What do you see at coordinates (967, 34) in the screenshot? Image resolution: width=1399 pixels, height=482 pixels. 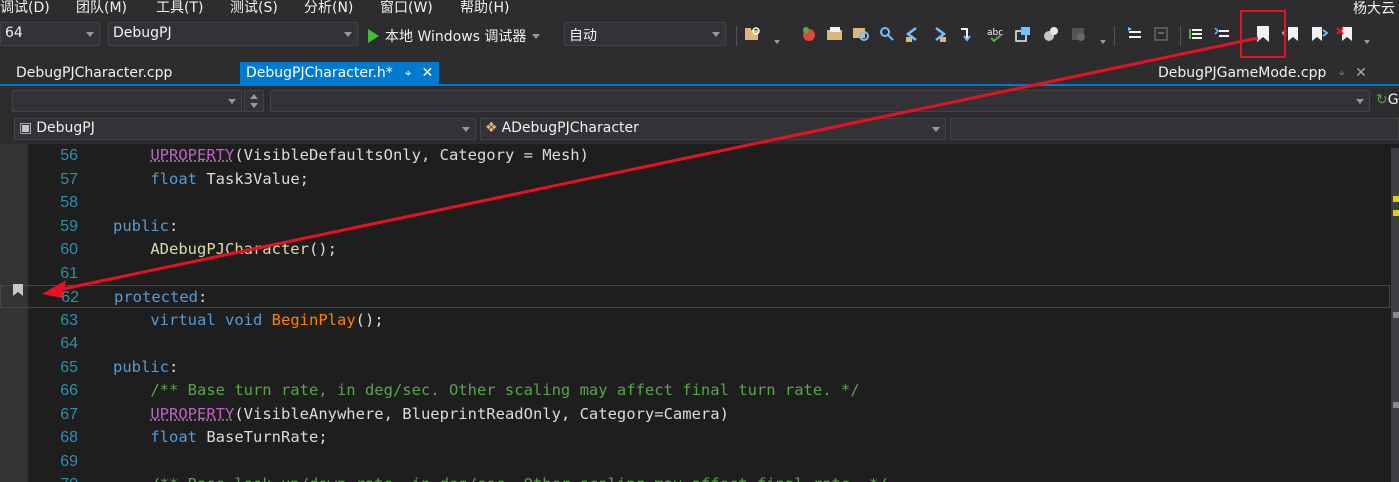 I see `step-into-icon` at bounding box center [967, 34].